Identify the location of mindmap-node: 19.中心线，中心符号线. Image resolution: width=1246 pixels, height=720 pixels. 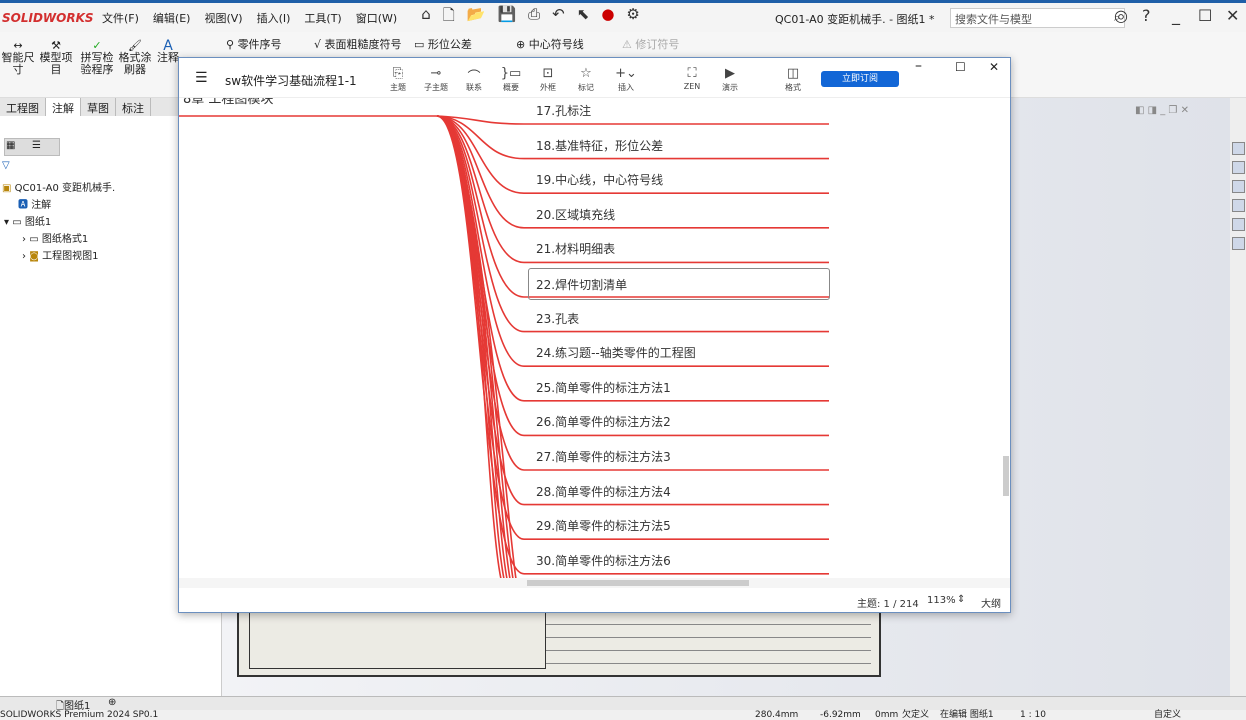
(599, 179).